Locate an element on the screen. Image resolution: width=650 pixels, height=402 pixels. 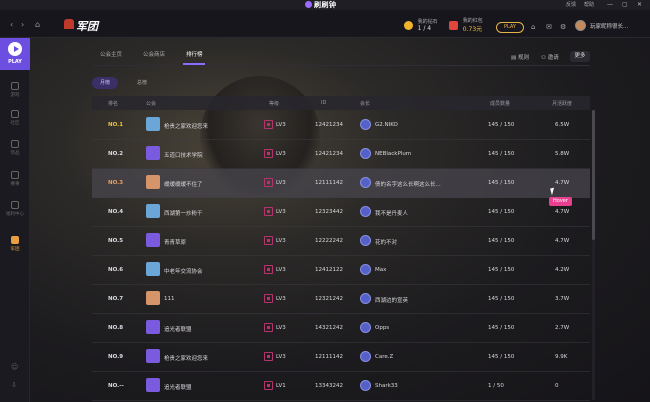
leader-cell: 我不是丹麦人 is located at coordinates (391, 213).